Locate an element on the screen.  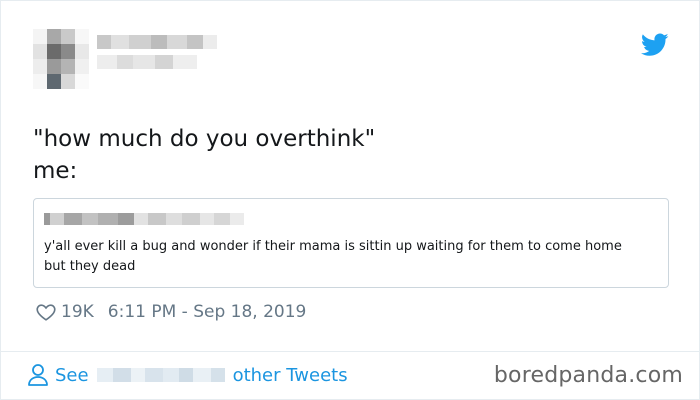
censored-user-name-footer is located at coordinates (160, 375).